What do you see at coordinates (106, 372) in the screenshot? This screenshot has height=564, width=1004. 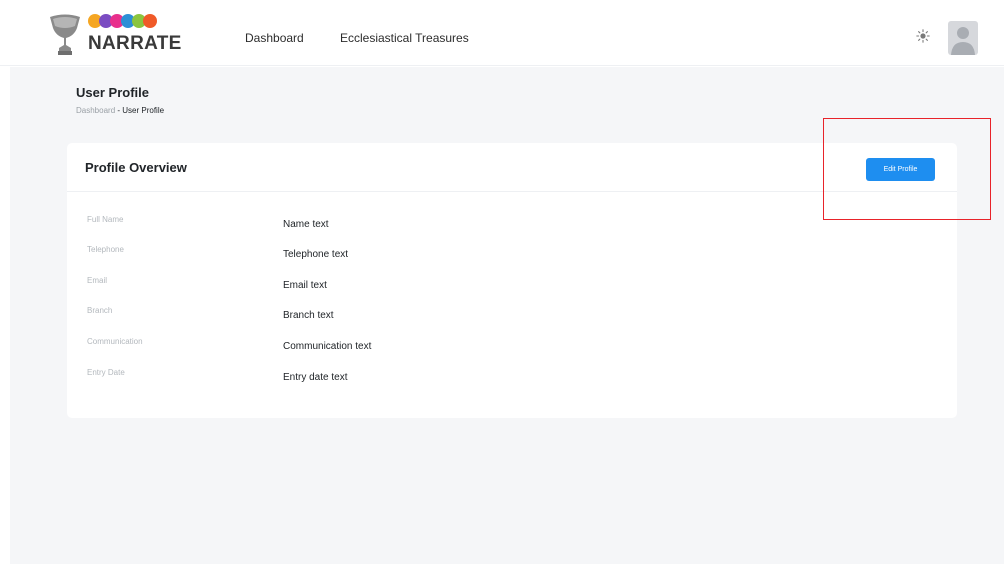 I see `field-label-entry-date: Entry Date` at bounding box center [106, 372].